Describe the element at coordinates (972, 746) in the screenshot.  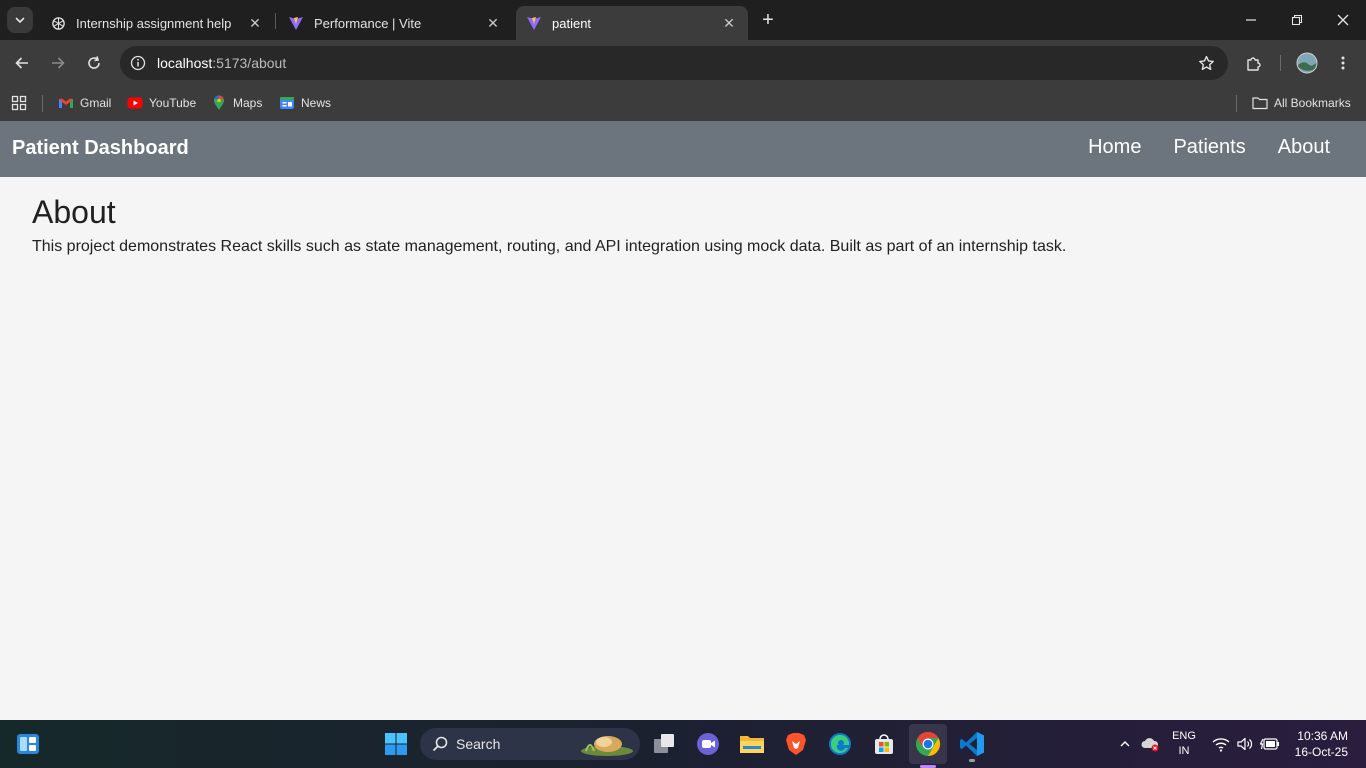
I see `taskbar-app-vscode` at that location.